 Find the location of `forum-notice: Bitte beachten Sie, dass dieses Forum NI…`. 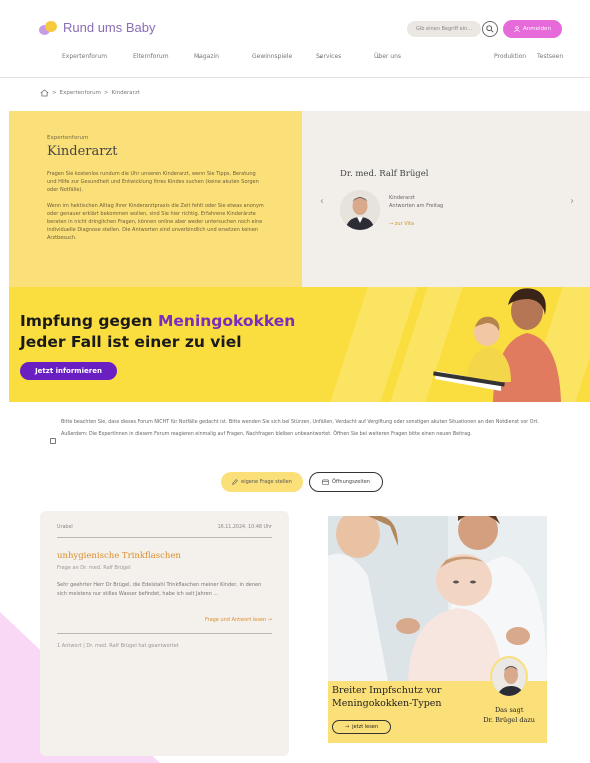

forum-notice: Bitte beachten Sie, dass dieses Forum NI… is located at coordinates (308, 429).